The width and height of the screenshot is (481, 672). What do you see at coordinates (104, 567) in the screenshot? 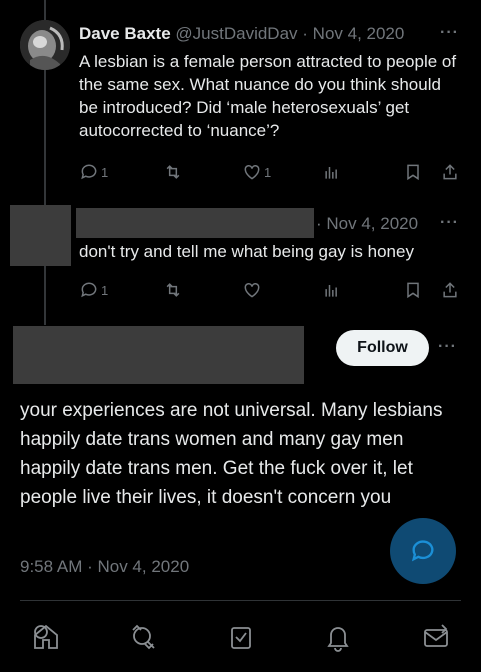
I see `tweet-timestamp: 9:58 AM · Nov 4, 2020` at bounding box center [104, 567].